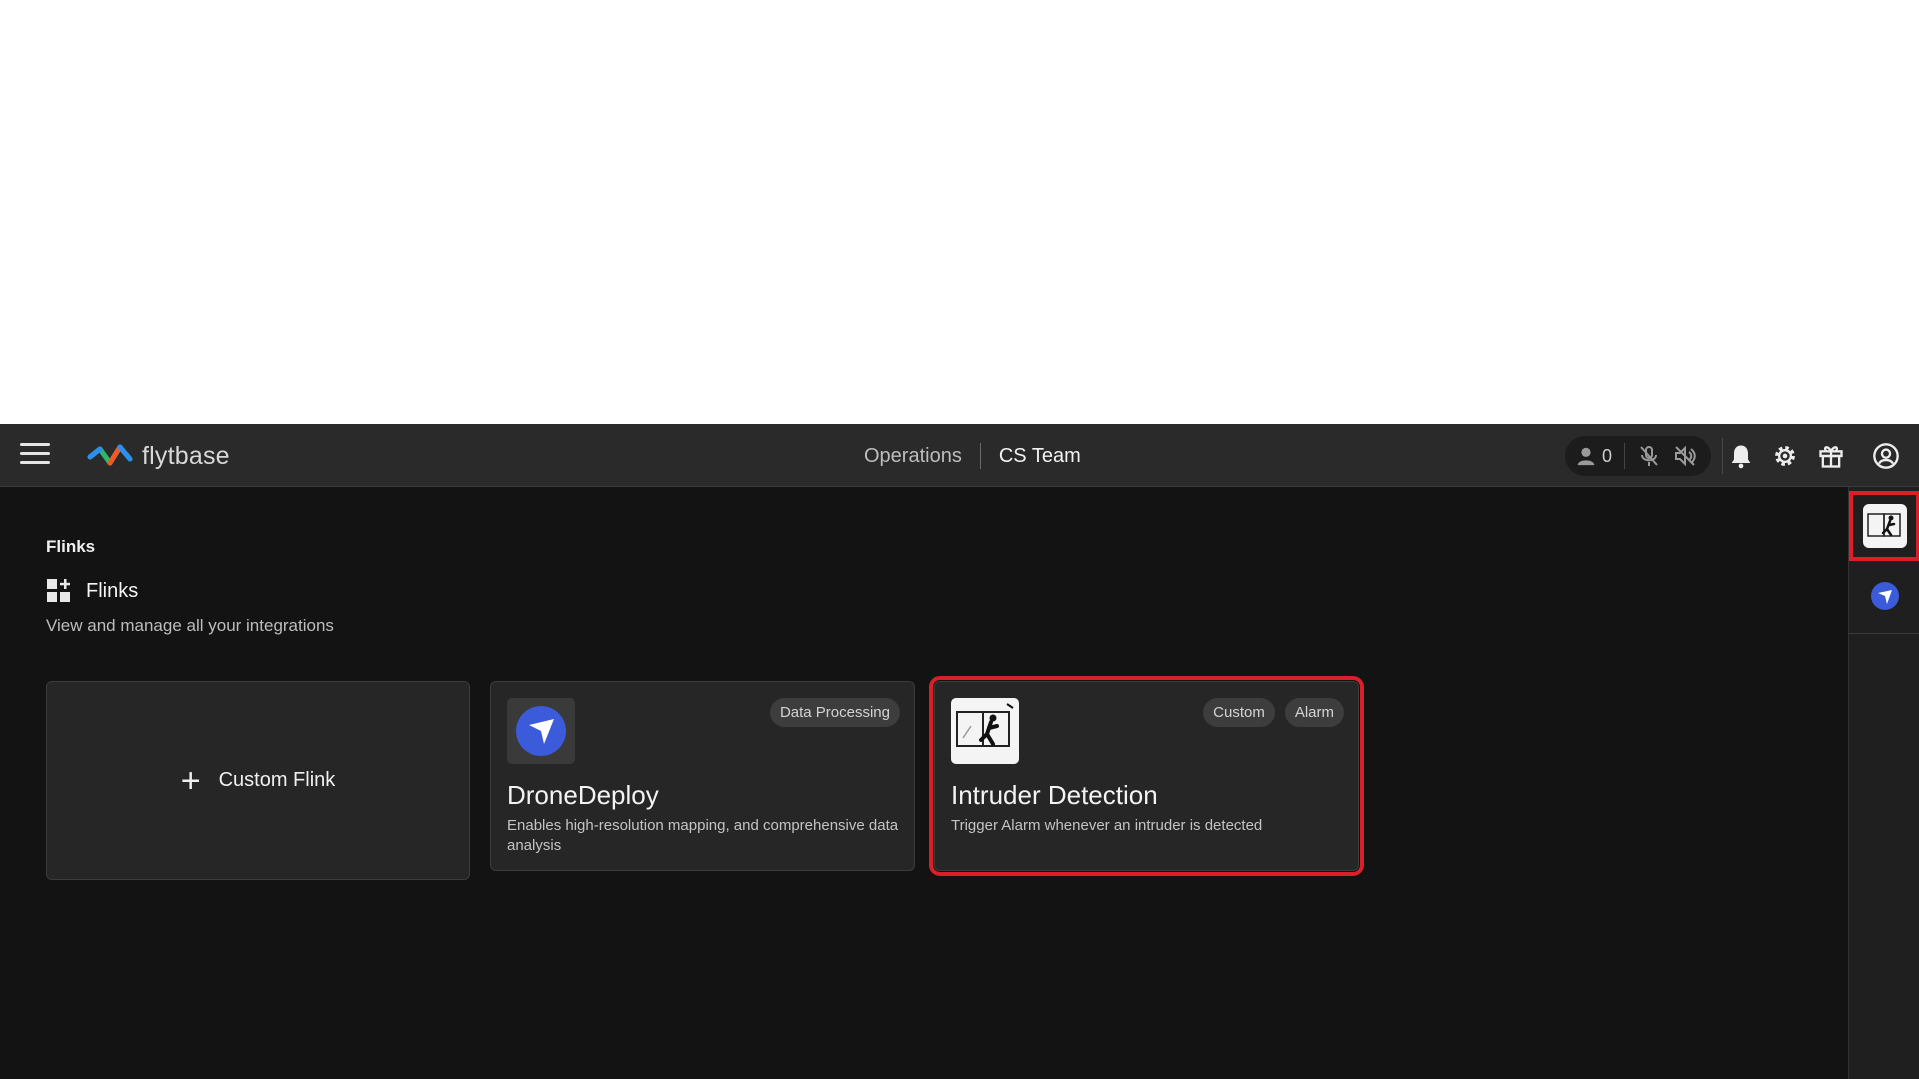  I want to click on grid-icon, so click(58, 590).